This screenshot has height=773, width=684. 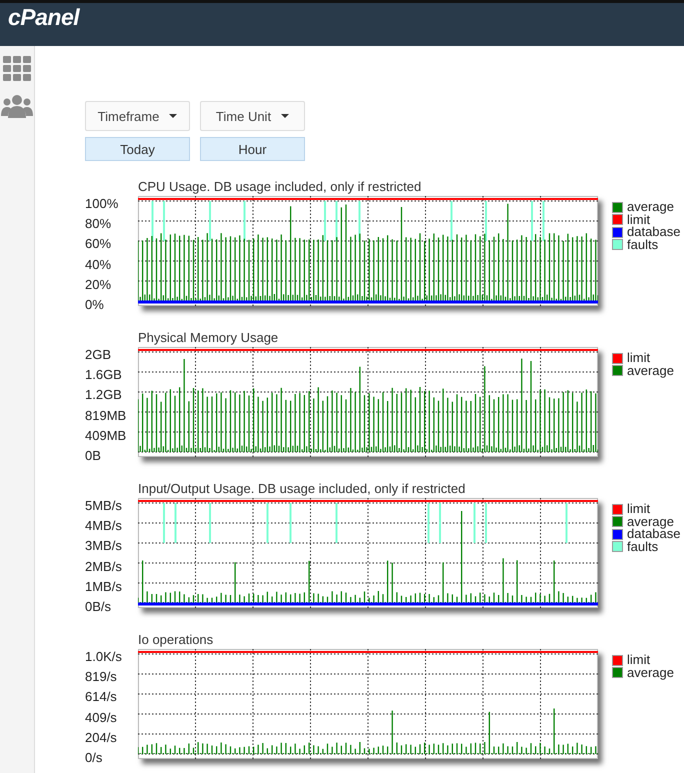 I want to click on dropdown-button: Time Unit, so click(x=252, y=116).